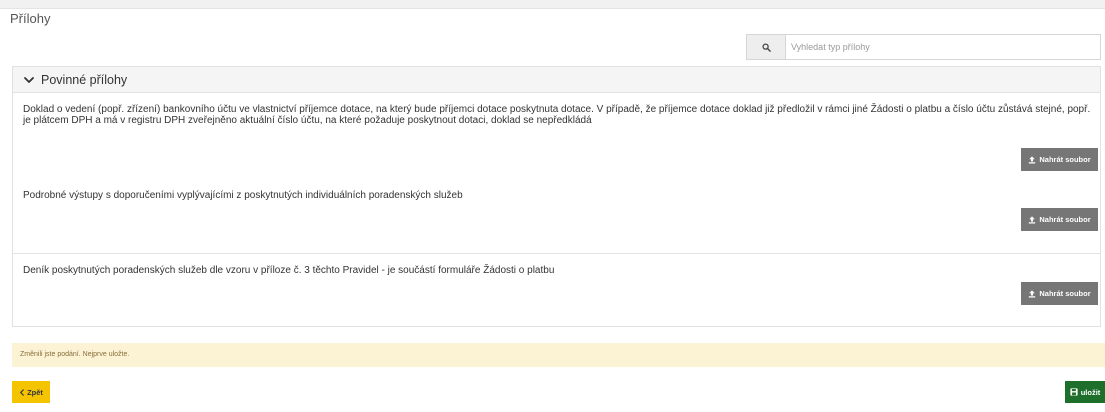 The height and width of the screenshot is (412, 1105). Describe the element at coordinates (558, 355) in the screenshot. I see `unsaved-changes-alert: Změnili jste podání. Nejprve uložte.` at that location.